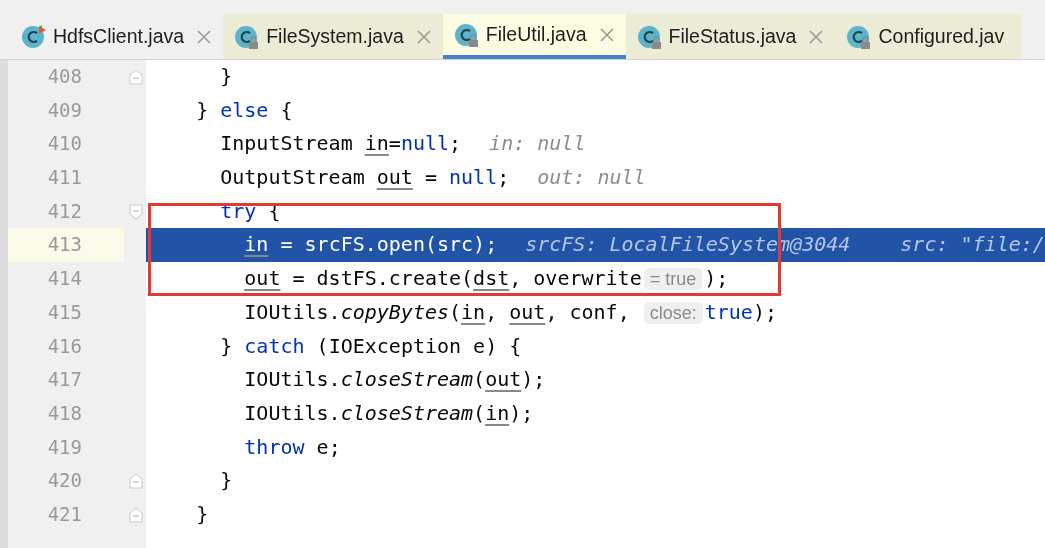  I want to click on code-line: throw e;, so click(292, 447).